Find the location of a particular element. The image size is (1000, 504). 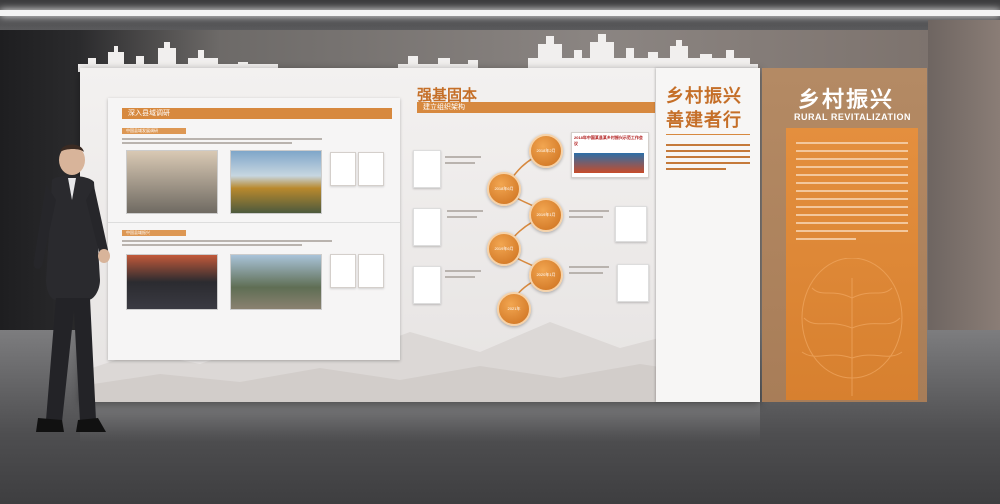

orange-text-block is located at coordinates (852, 264).